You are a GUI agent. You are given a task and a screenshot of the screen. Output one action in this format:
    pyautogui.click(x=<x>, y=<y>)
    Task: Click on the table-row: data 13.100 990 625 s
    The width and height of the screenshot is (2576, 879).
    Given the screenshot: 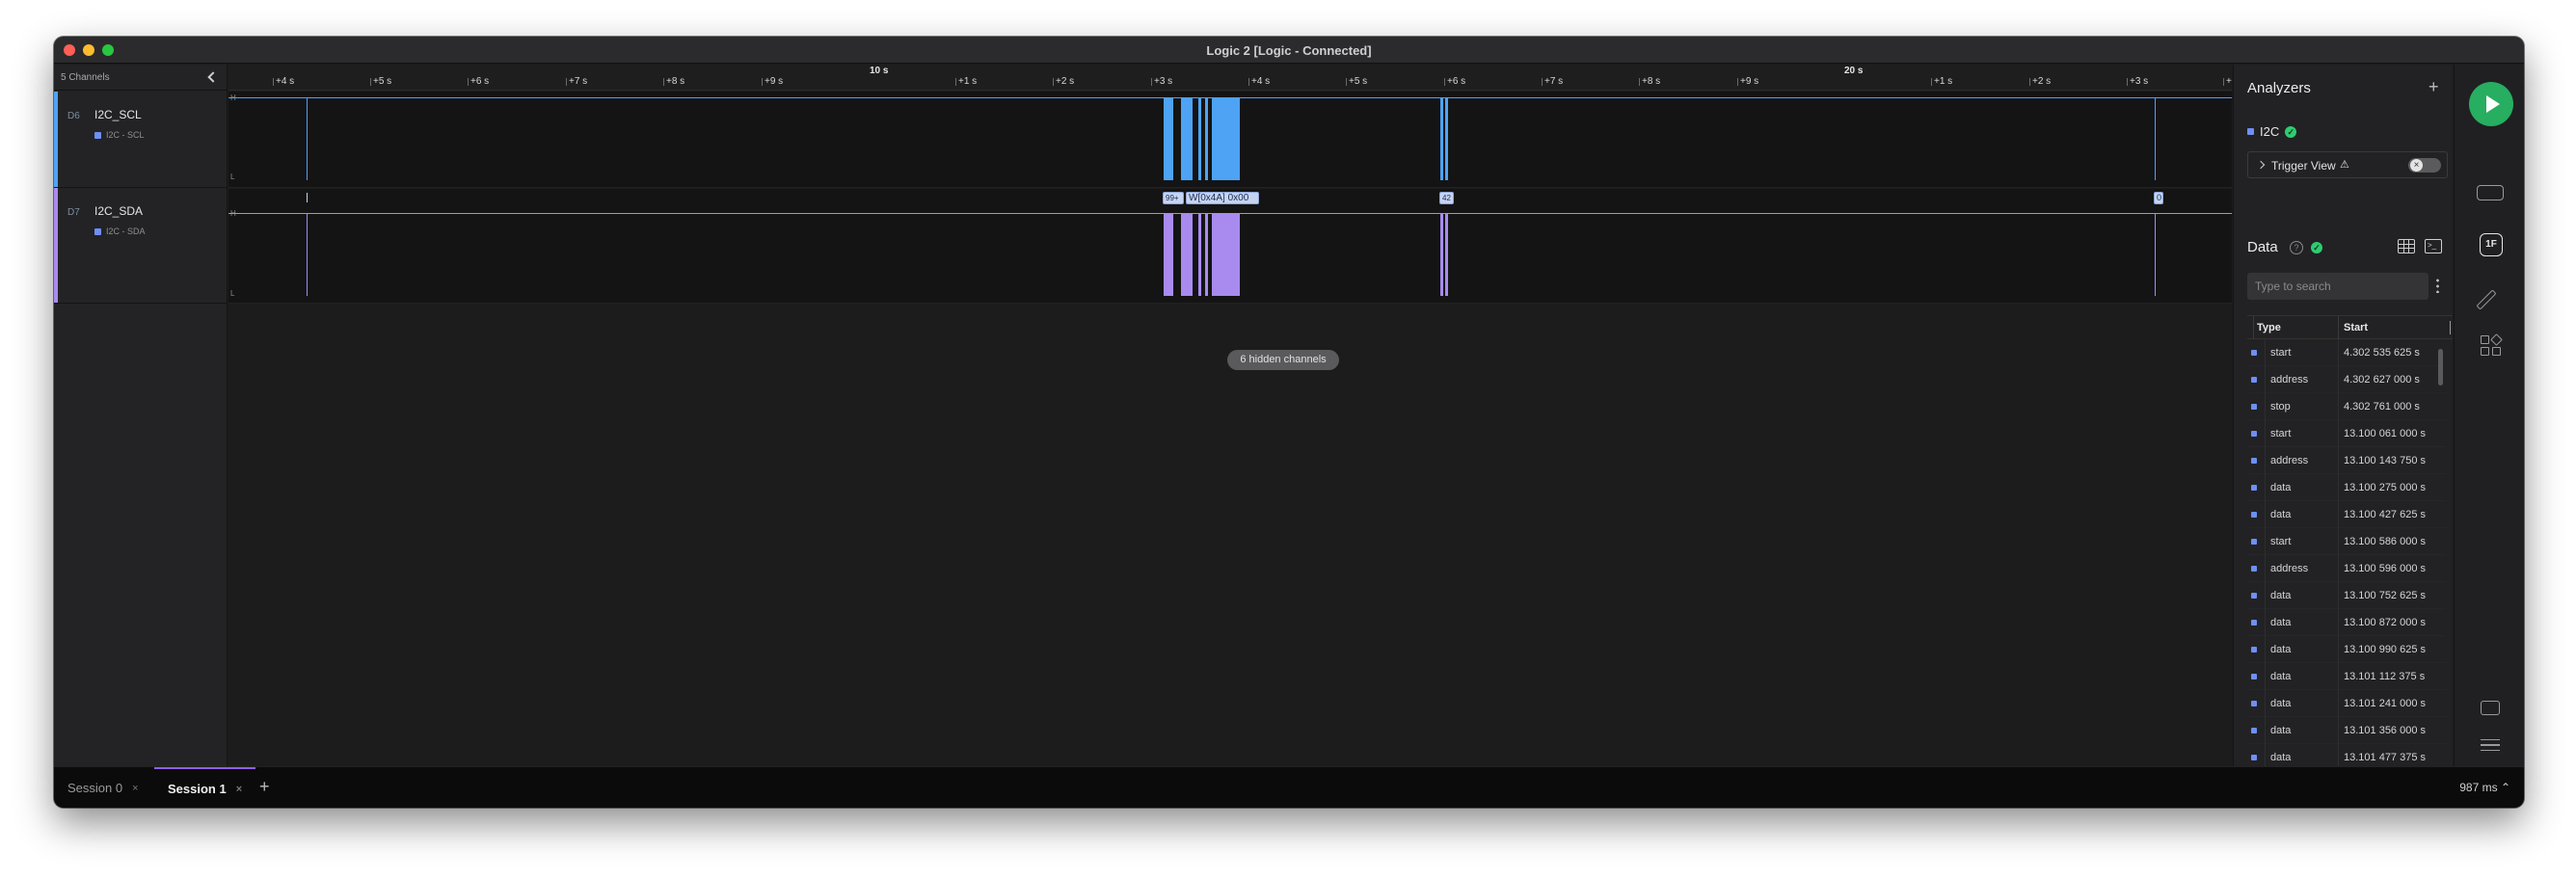 What is the action you would take?
    pyautogui.click(x=2347, y=649)
    